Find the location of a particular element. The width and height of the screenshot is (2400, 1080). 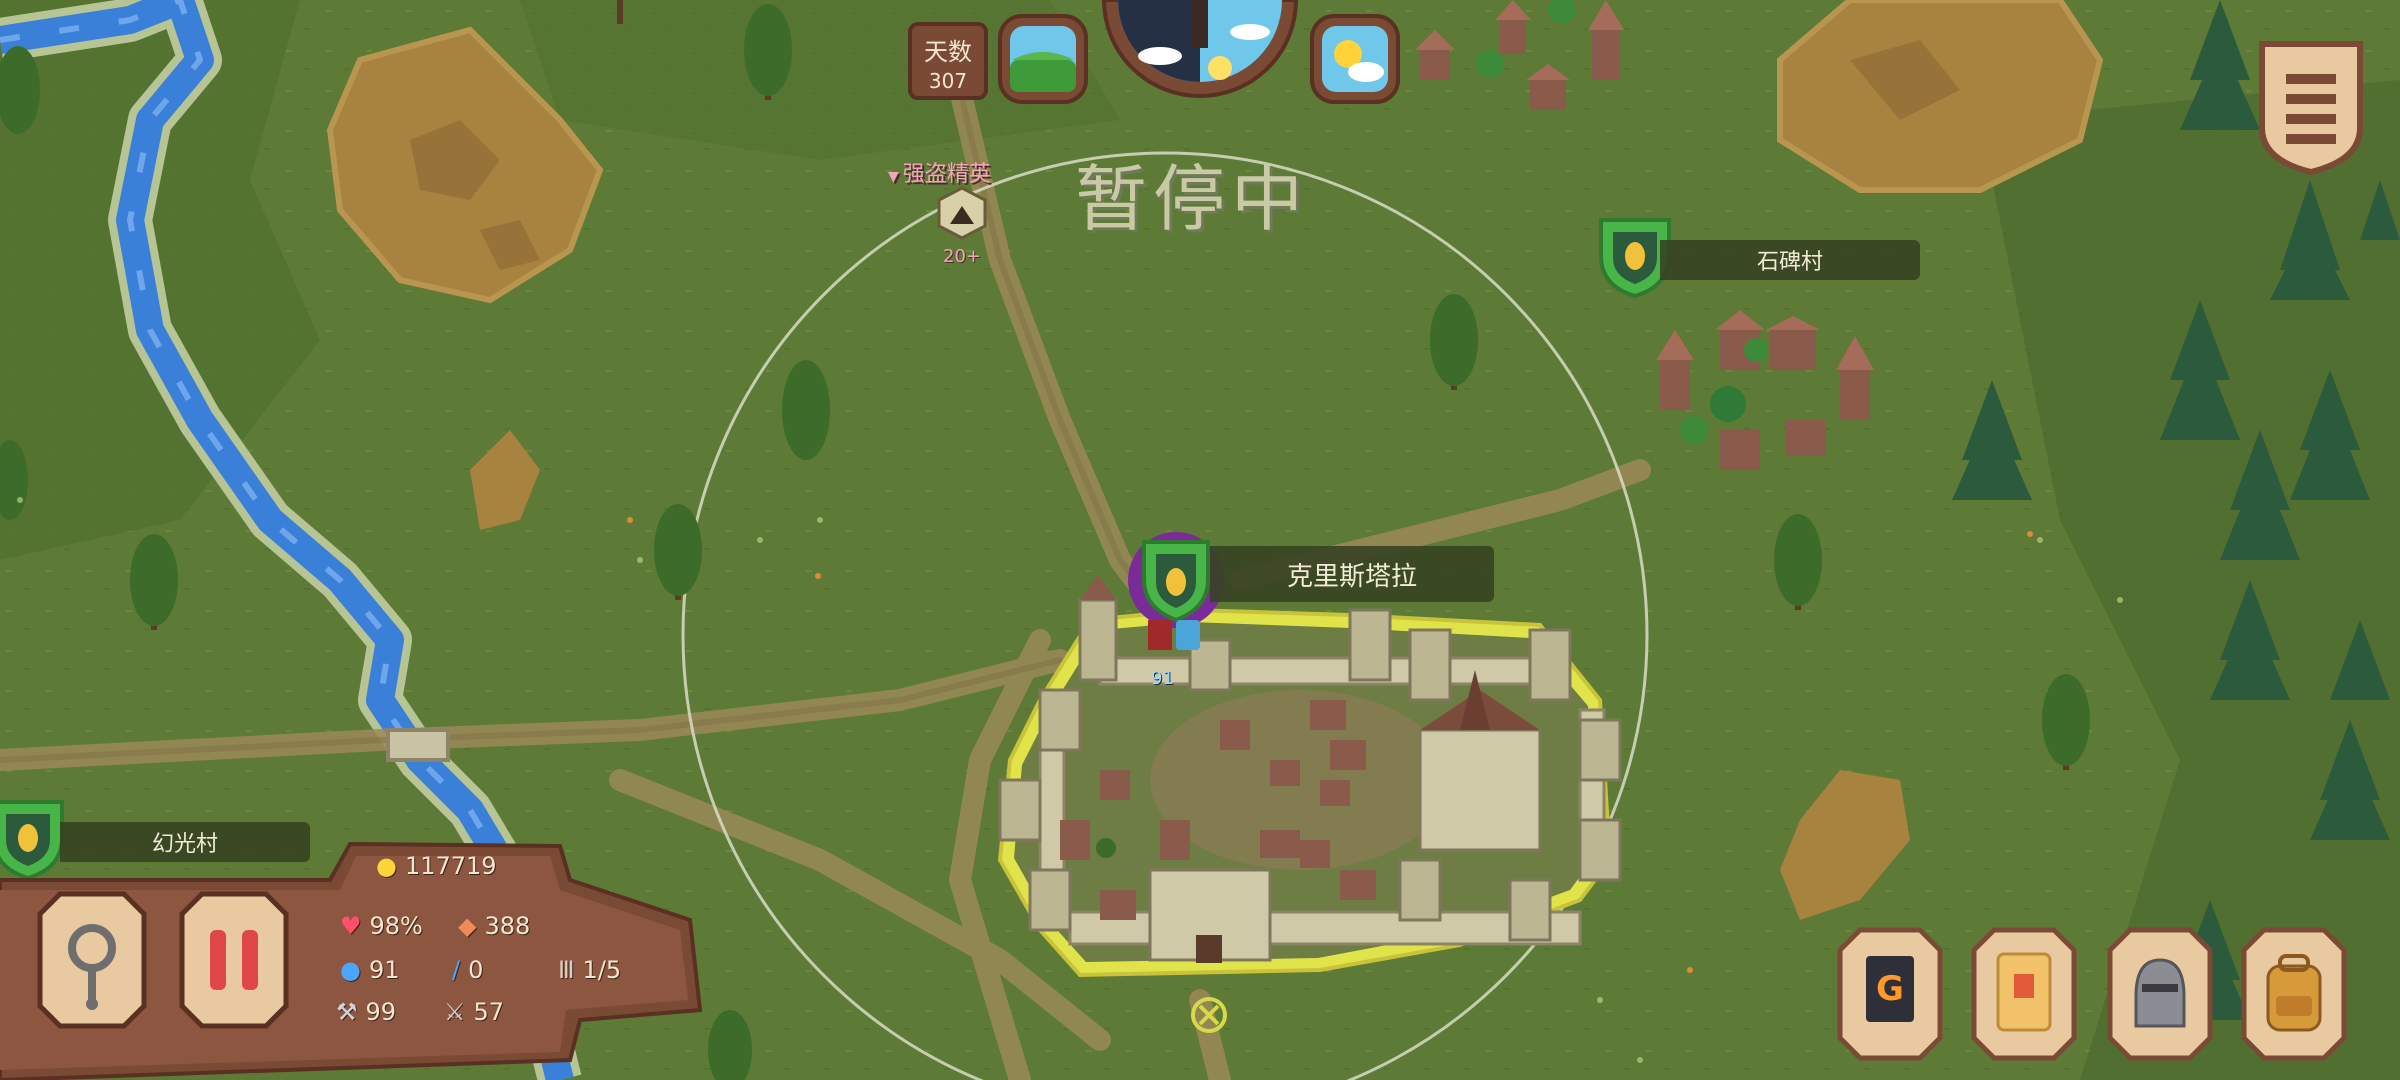

castle-name-label: 克里斯塔拉 is located at coordinates (1352, 574).